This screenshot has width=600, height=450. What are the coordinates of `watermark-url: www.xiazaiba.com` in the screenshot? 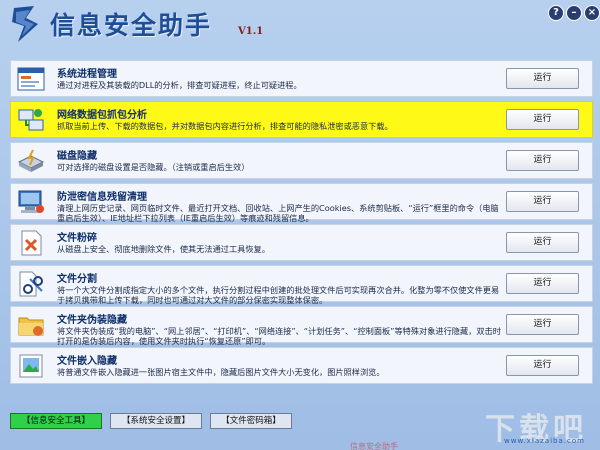 It's located at (544, 441).